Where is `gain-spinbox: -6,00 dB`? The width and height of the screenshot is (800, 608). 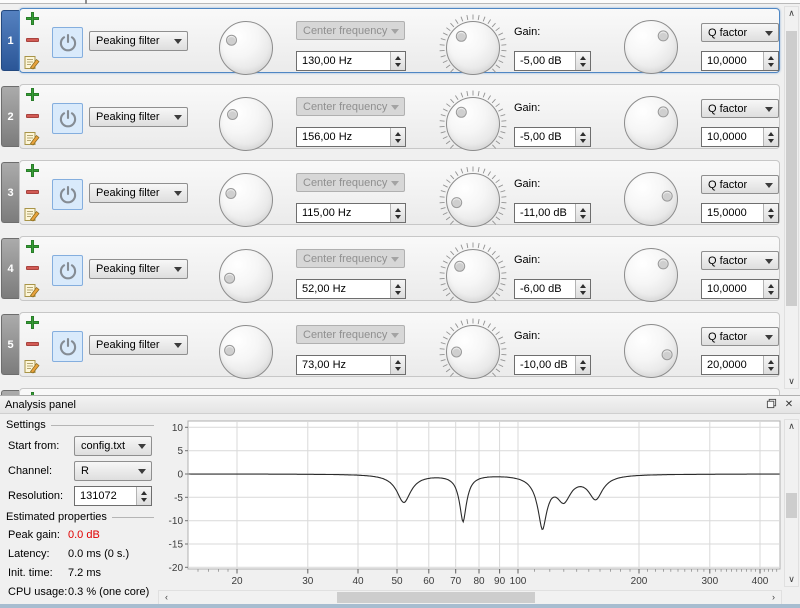
gain-spinbox: -6,00 dB is located at coordinates (552, 289).